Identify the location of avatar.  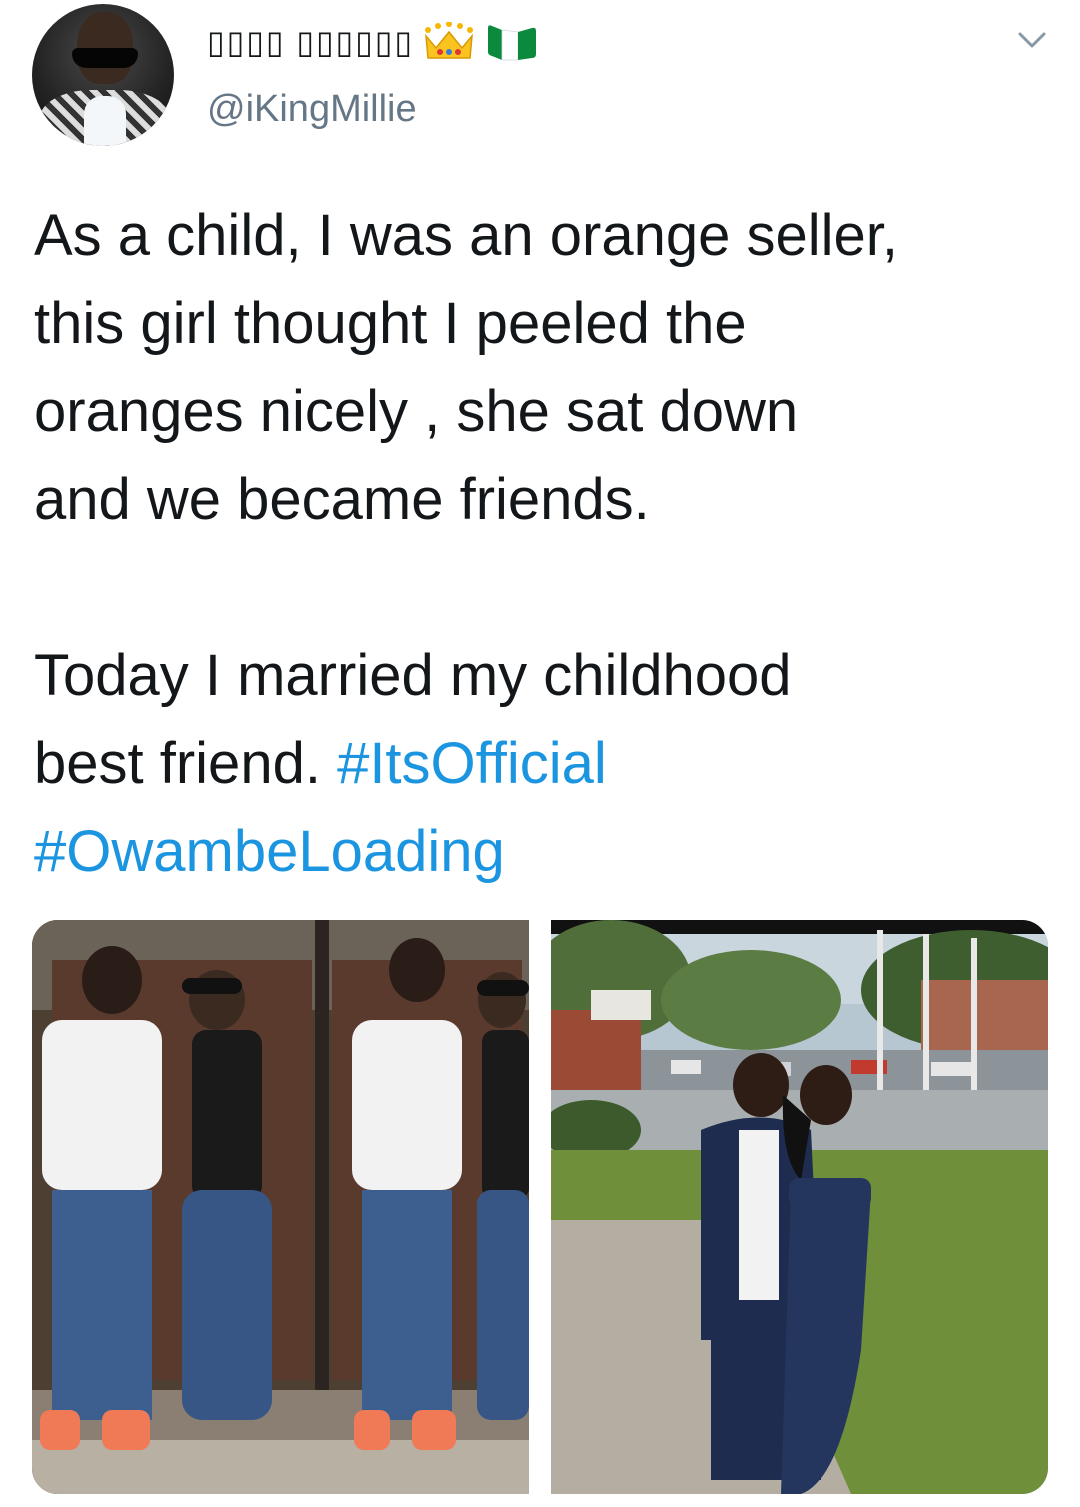
(103, 75).